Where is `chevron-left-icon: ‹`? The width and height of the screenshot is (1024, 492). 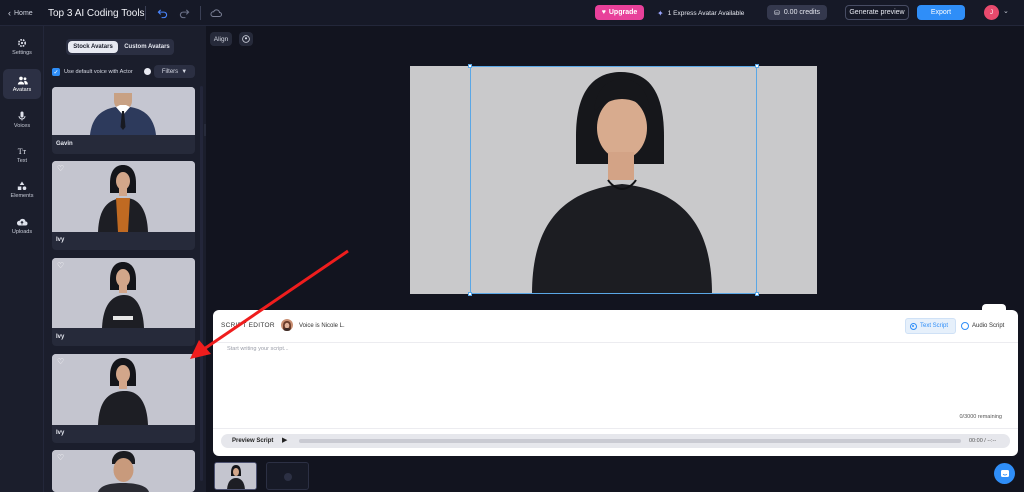 chevron-left-icon: ‹ is located at coordinates (9, 13).